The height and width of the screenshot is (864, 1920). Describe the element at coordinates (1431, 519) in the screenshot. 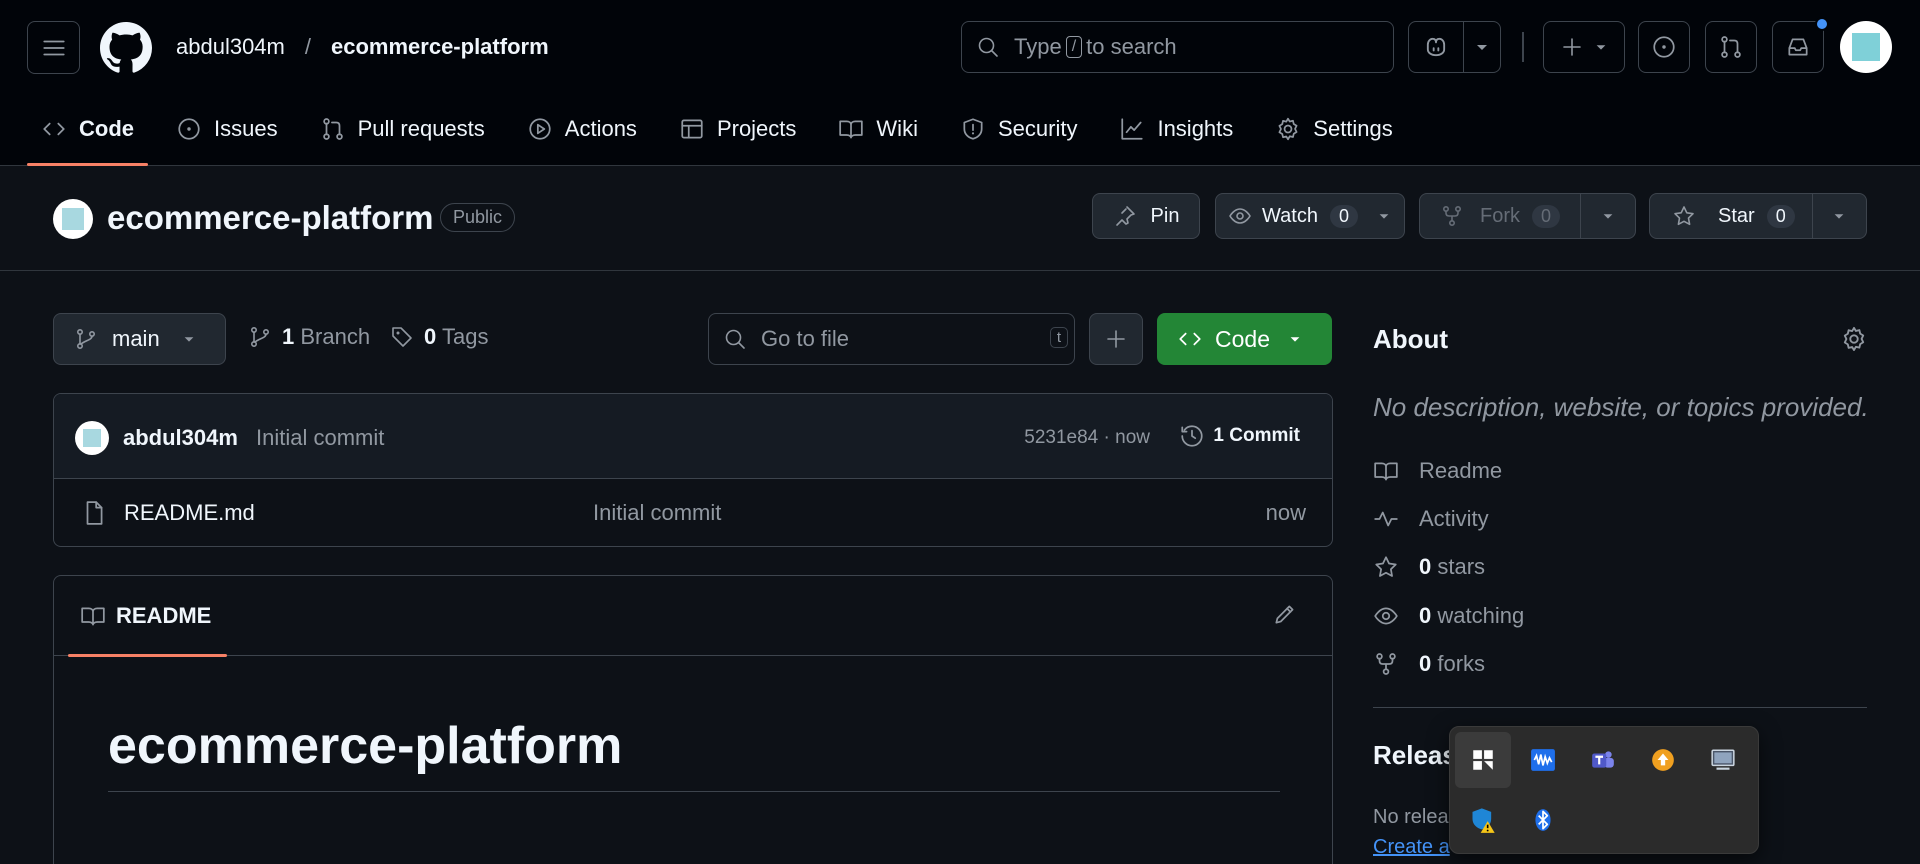

I see `activity-link: Activity` at that location.